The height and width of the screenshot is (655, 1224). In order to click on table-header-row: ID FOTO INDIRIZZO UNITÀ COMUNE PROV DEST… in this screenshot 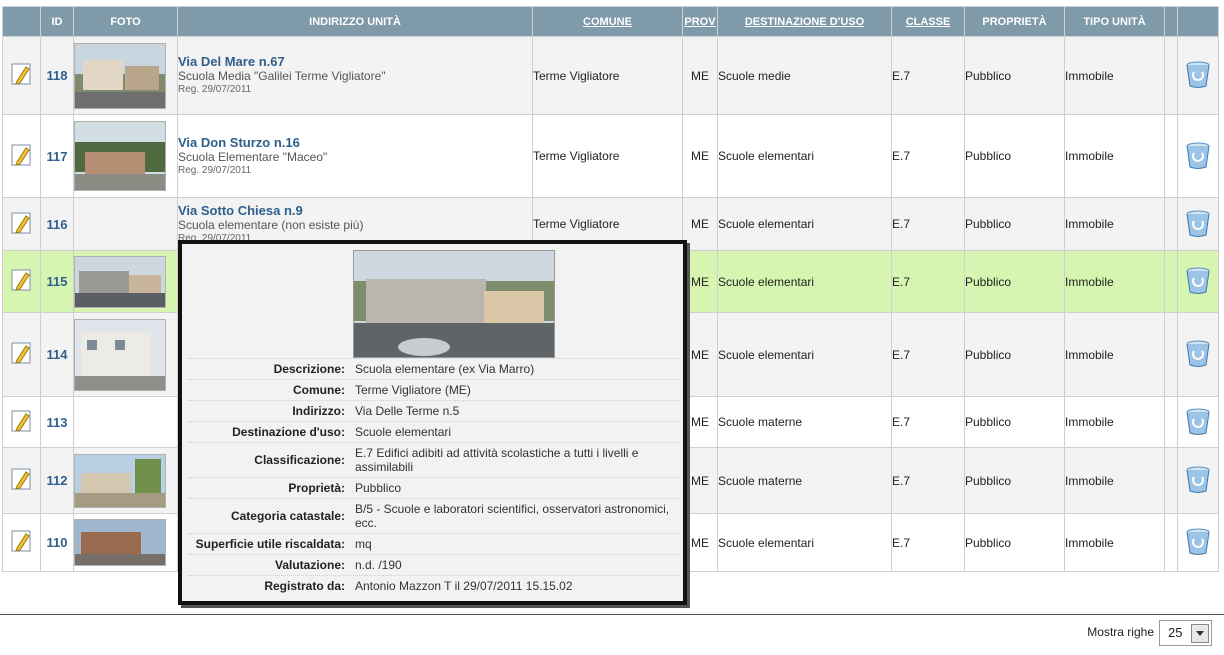, I will do `click(610, 21)`.